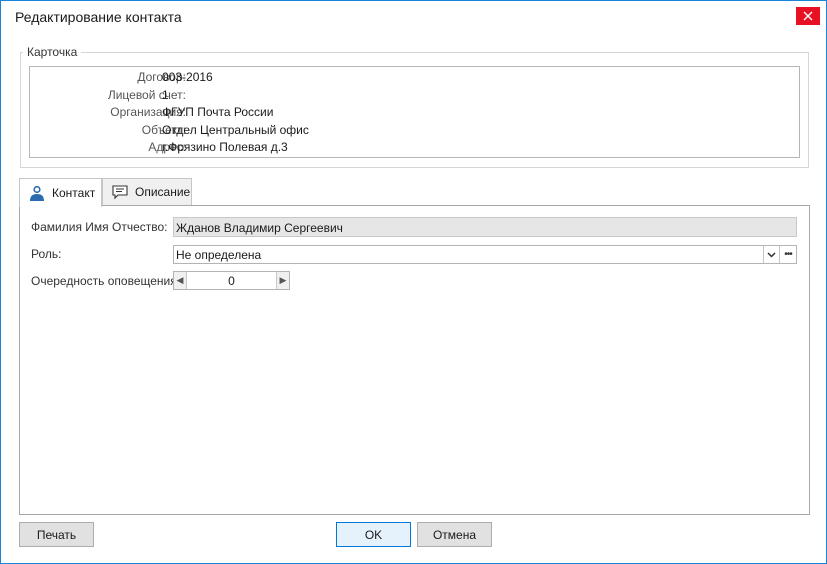 Image resolution: width=827 pixels, height=564 pixels. What do you see at coordinates (415, 96) in the screenshot?
I see `card-row-account: Лицевой счет: 1` at bounding box center [415, 96].